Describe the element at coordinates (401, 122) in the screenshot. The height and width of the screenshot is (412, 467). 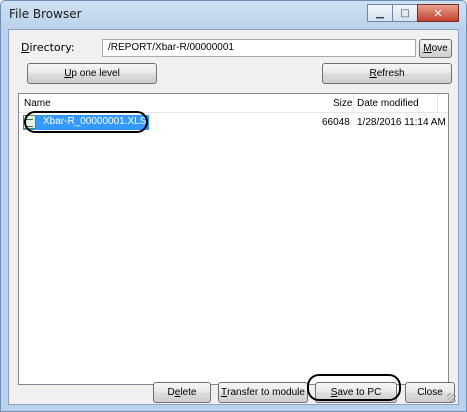
I see `file-date-cell: 1/28/2016 11:14 AM` at that location.